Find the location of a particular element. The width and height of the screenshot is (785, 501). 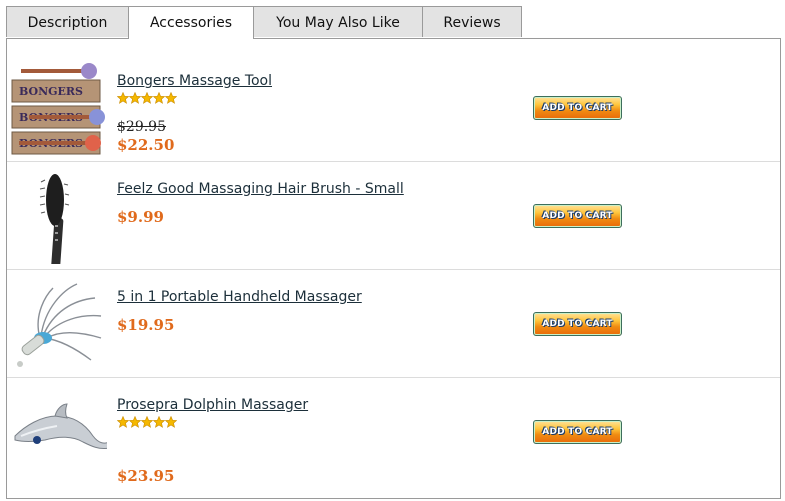

product-name-link: 5 in 1 Portable Handheld Massager is located at coordinates (239, 297).